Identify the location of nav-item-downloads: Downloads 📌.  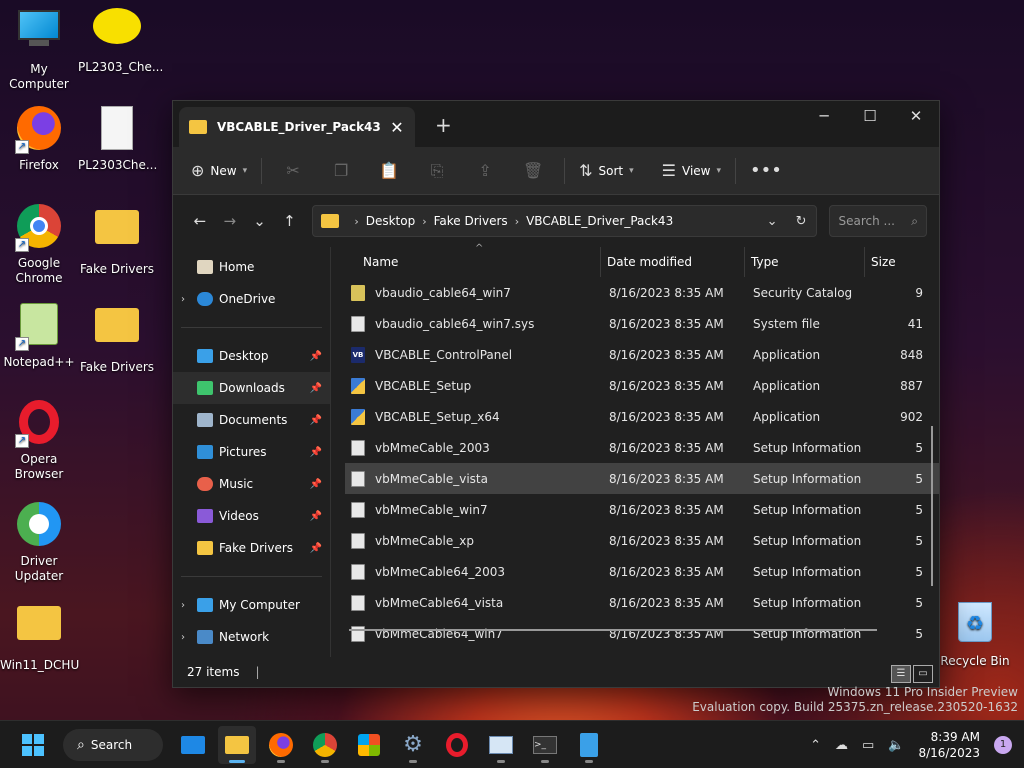
(251, 388).